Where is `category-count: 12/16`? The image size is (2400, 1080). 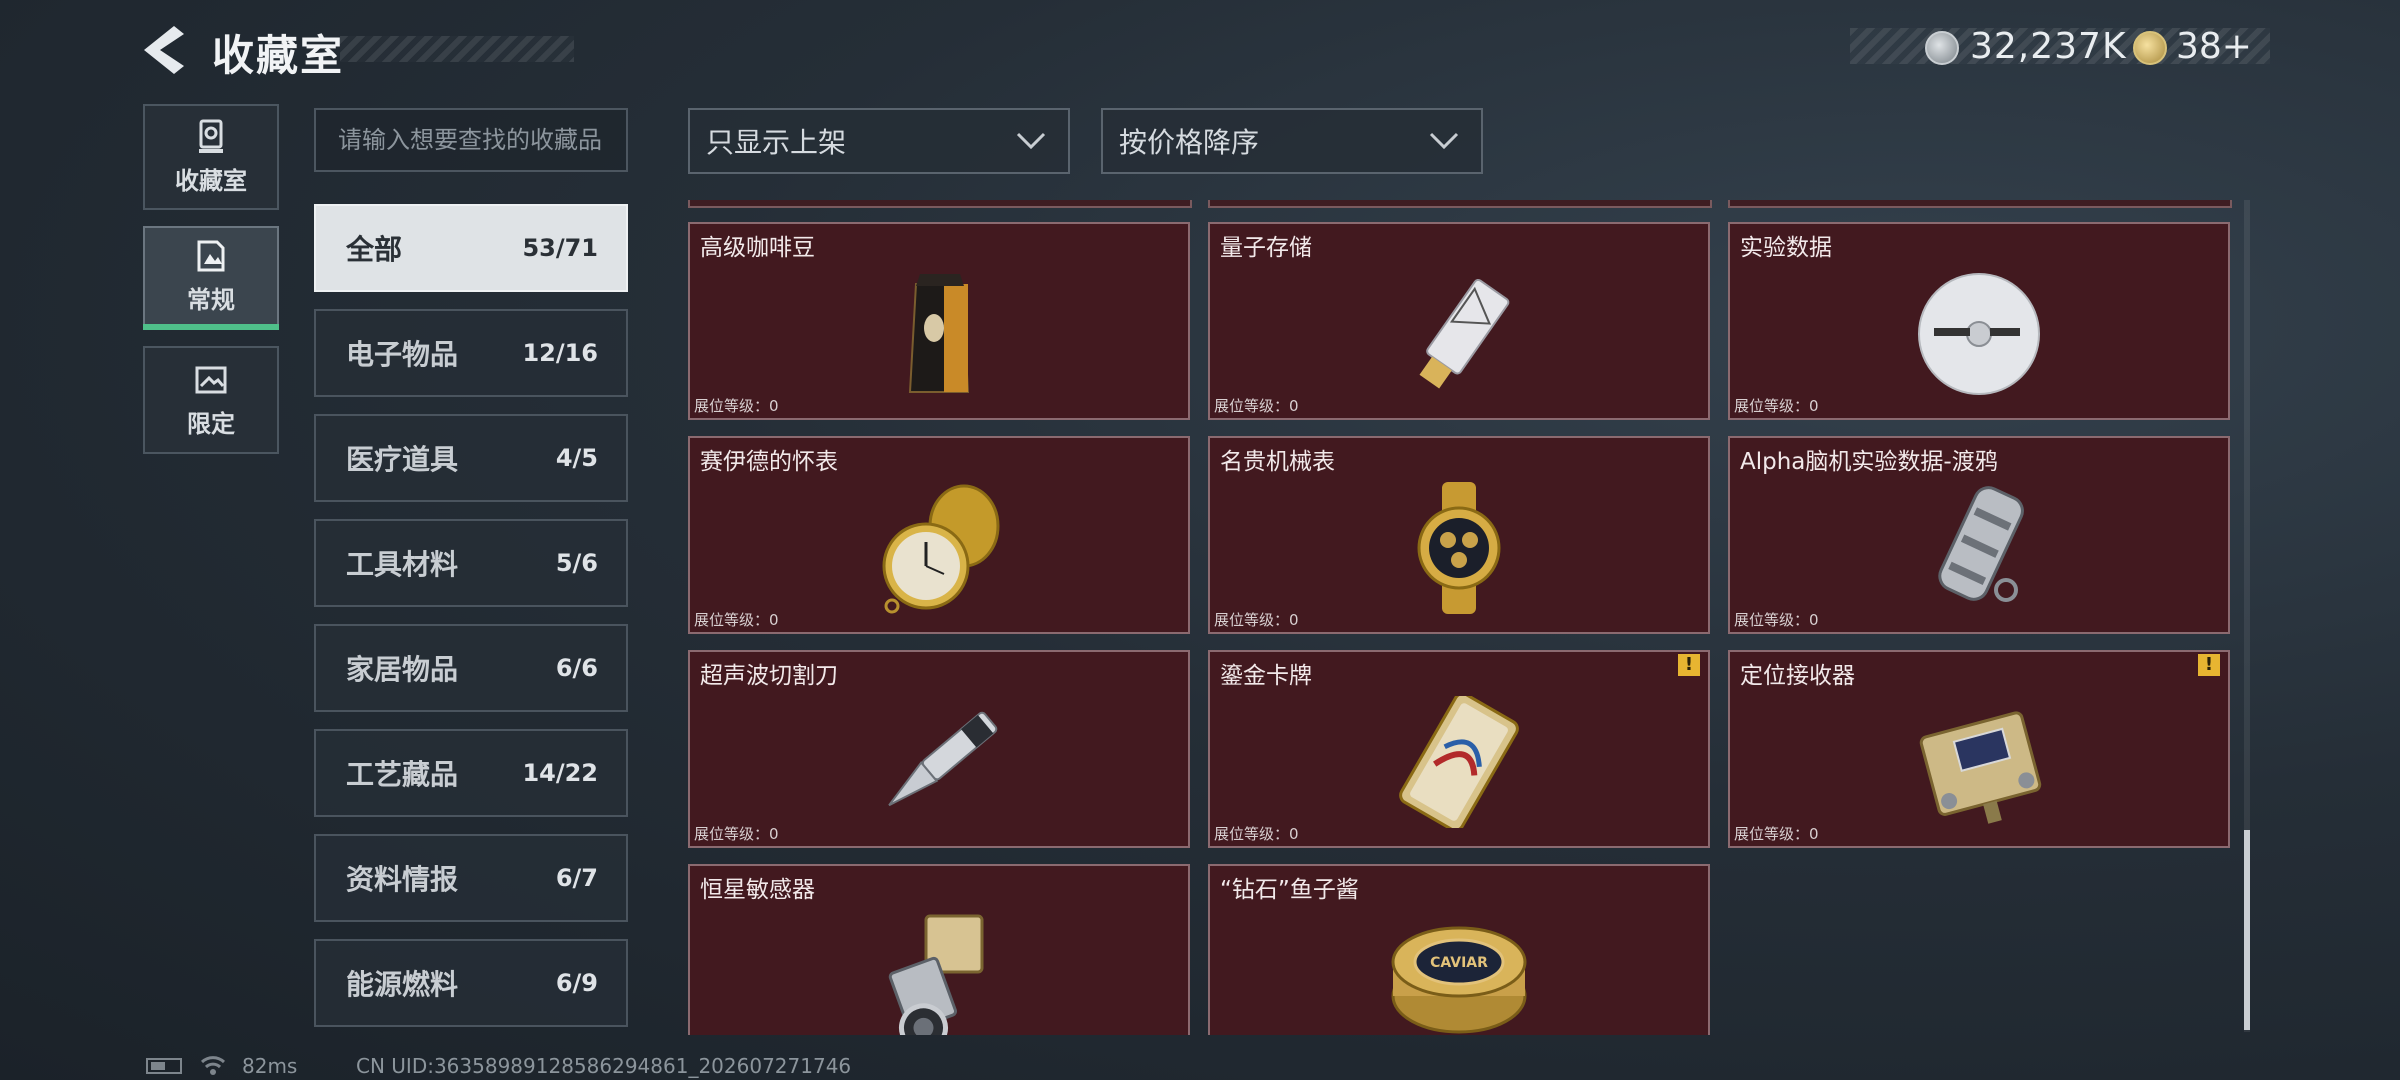 category-count: 12/16 is located at coordinates (560, 353).